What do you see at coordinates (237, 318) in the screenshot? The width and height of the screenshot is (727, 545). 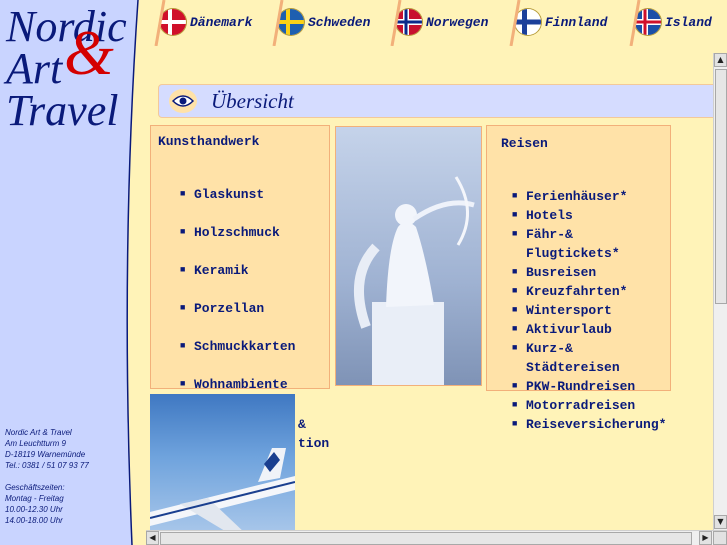 I see `list-item: ■ Porzellan` at bounding box center [237, 318].